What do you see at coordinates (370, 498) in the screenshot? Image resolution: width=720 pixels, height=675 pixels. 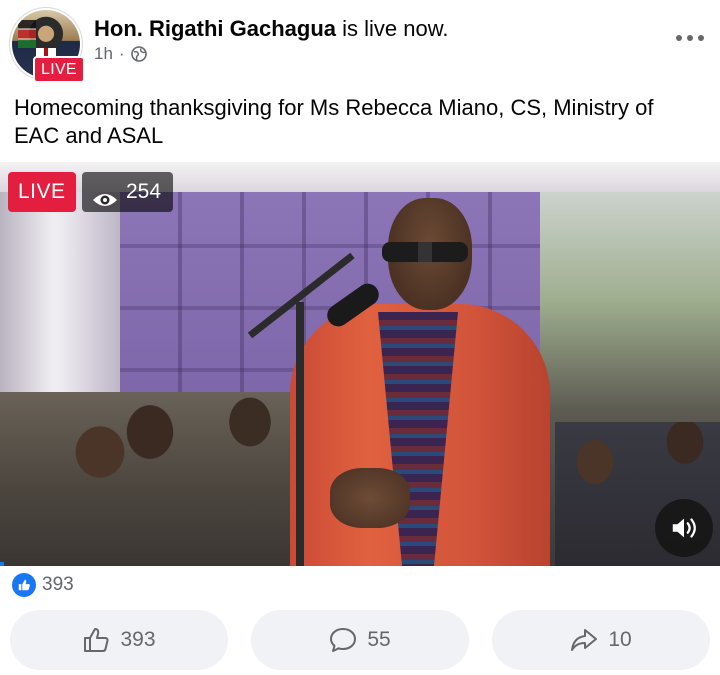 I see `speaker-hands` at bounding box center [370, 498].